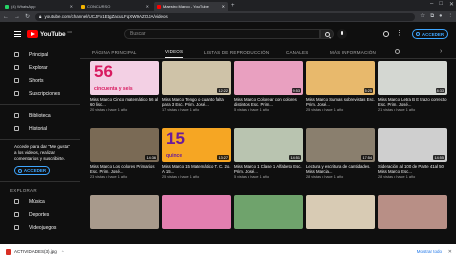 The height and width of the screenshot is (259, 456). What do you see at coordinates (40, 201) in the screenshot?
I see `sidebar-item-music: Música` at bounding box center [40, 201].